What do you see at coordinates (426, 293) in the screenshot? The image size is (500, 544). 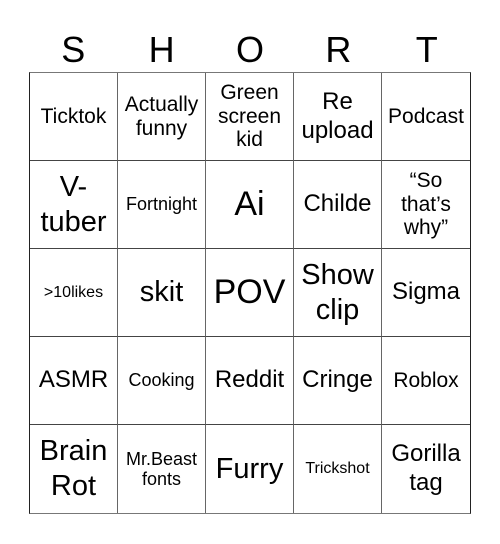 I see `bingo-cell: Sigma` at bounding box center [426, 293].